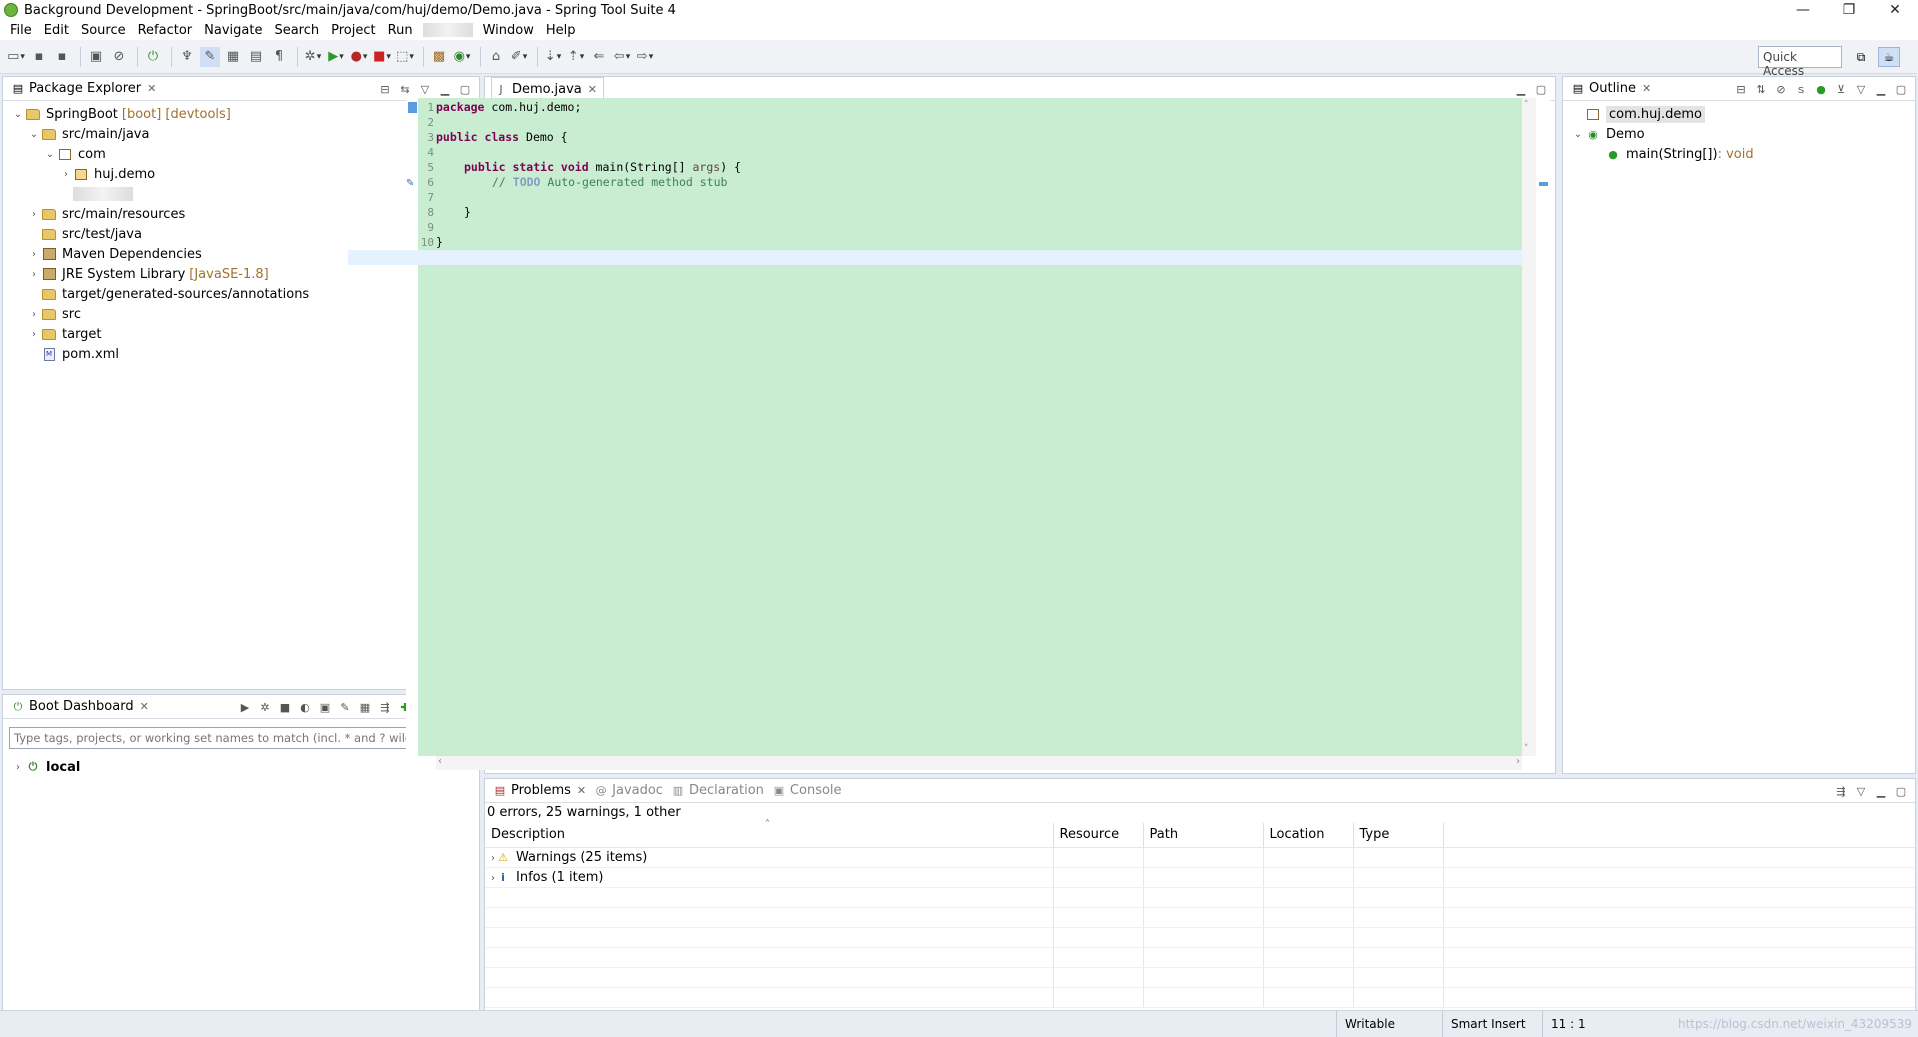  Describe the element at coordinates (1739, 134) in the screenshot. I see `outline-item-class-demo: ⌄ ◉ Demo` at that location.